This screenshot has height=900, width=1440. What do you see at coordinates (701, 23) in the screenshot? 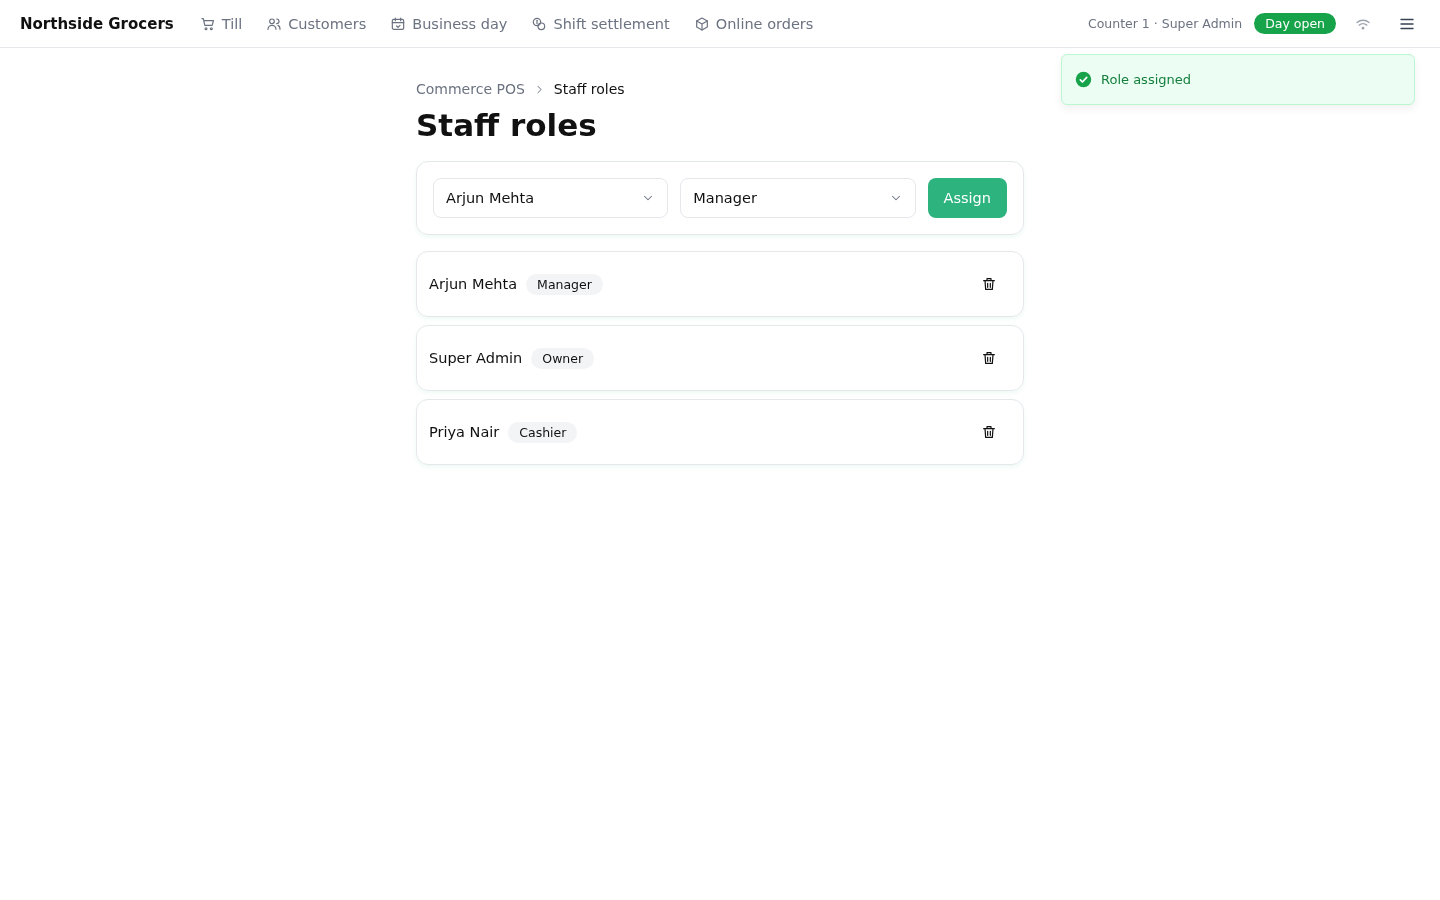
I see `box-icon` at bounding box center [701, 23].